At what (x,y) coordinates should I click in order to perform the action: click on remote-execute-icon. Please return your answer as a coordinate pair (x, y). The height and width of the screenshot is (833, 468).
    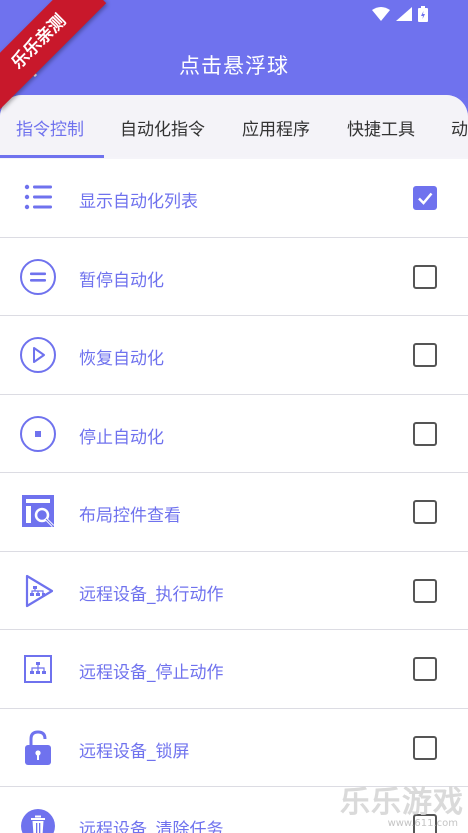
    Looking at the image, I should click on (39, 590).